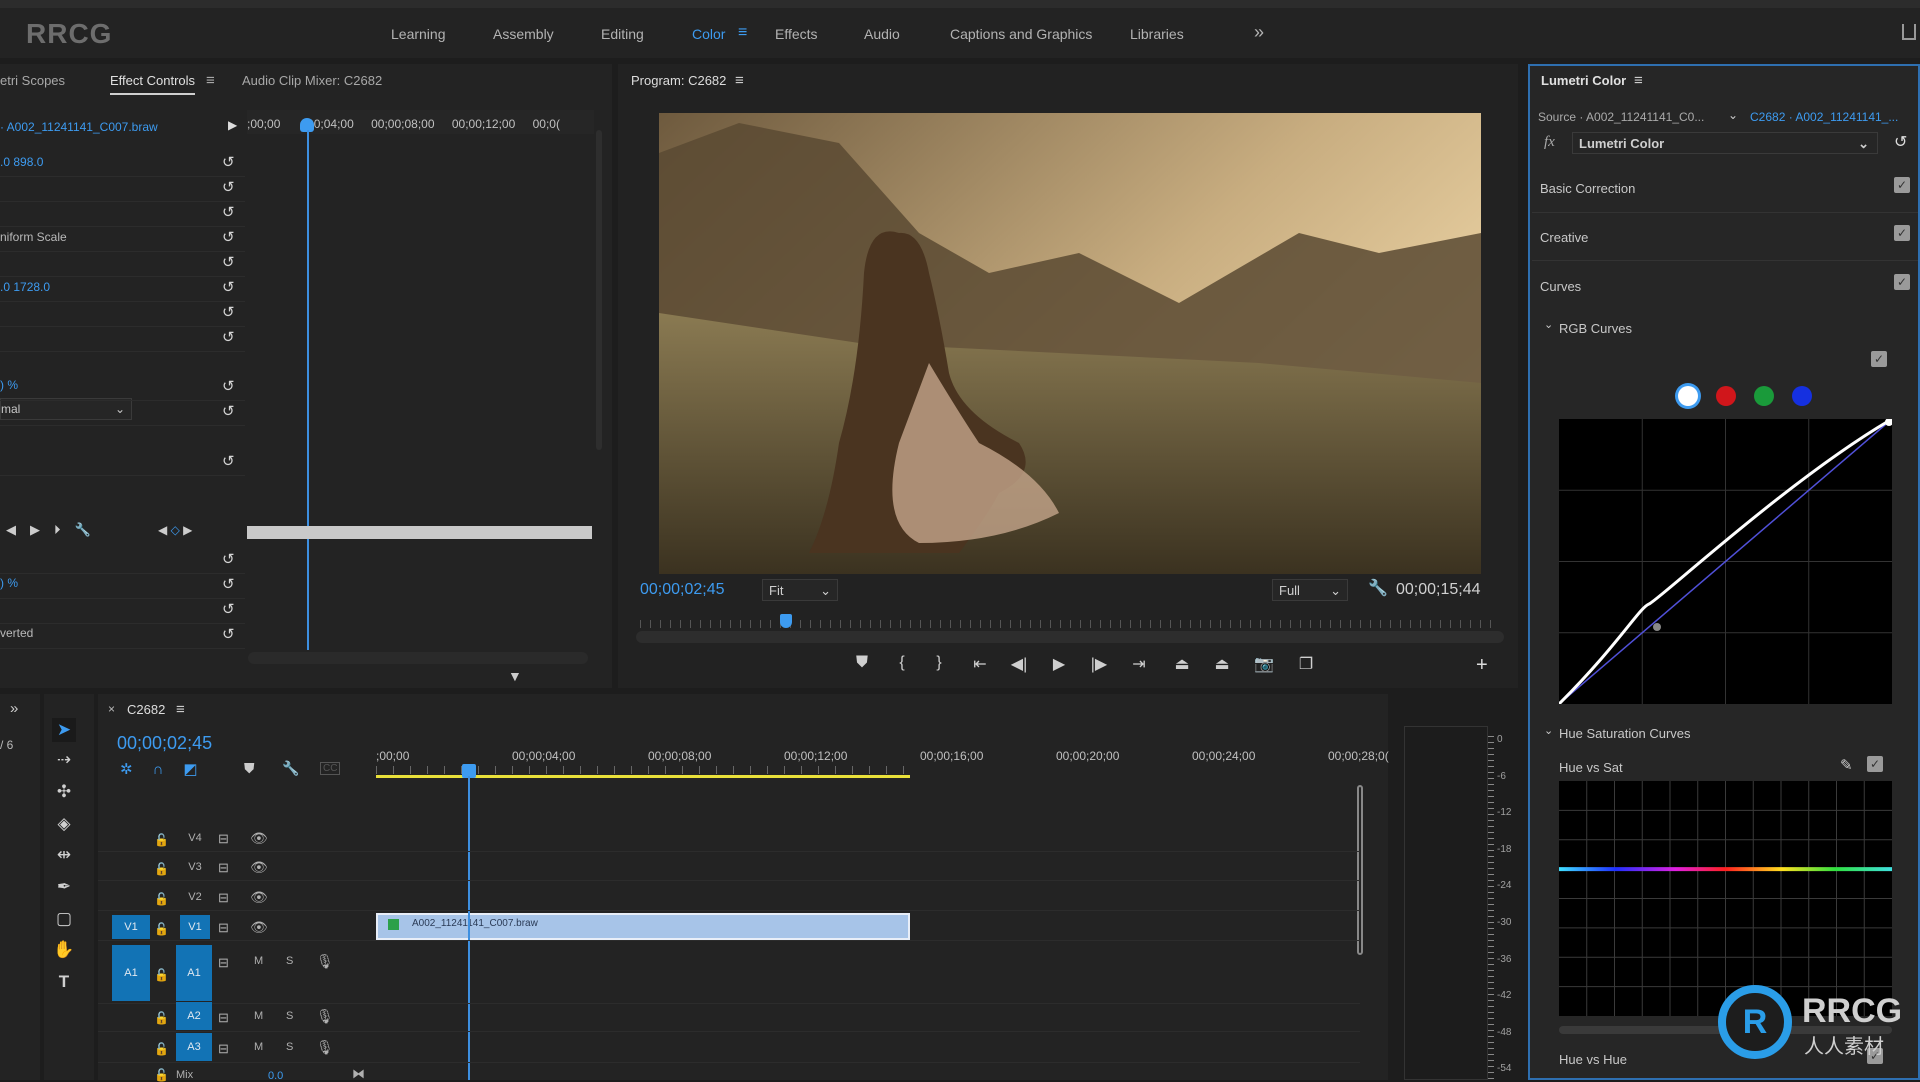 This screenshot has width=1920, height=1082. What do you see at coordinates (1157, 34) in the screenshot?
I see `workspace-libraries: Libraries` at bounding box center [1157, 34].